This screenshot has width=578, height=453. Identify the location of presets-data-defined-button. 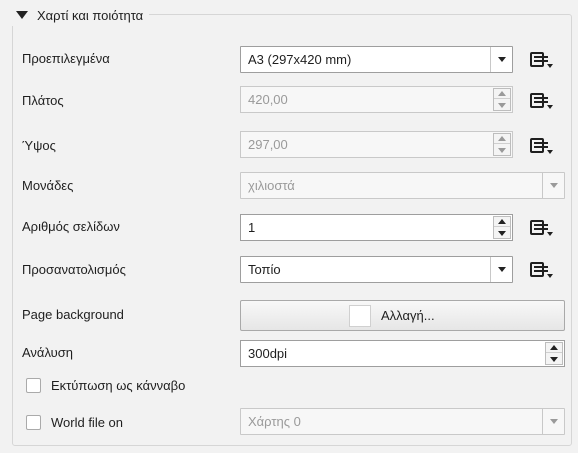
(541, 60).